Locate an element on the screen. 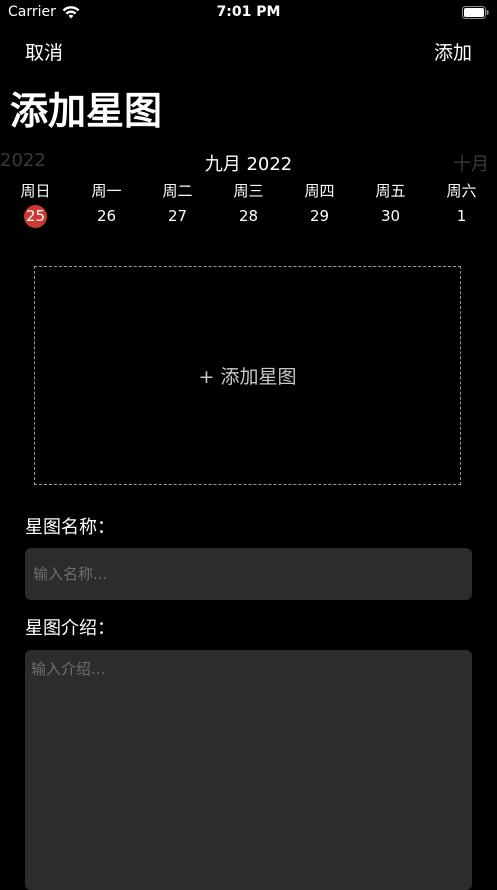 Image resolution: width=497 pixels, height=890 pixels. status-time: 7:01 PM is located at coordinates (248, 12).